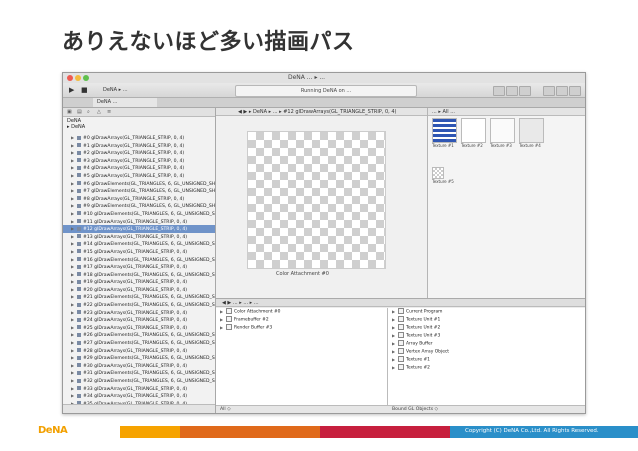  What do you see at coordinates (69, 112) in the screenshot?
I see `folder-icon: ▣` at bounding box center [69, 112].